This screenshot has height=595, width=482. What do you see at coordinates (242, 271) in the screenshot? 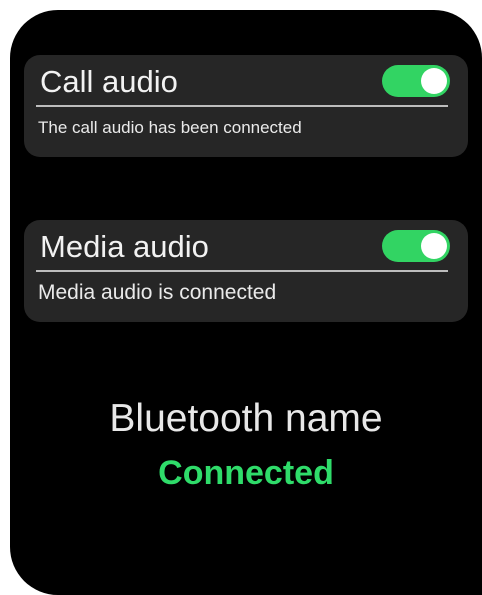
I see `media-audio-divider` at bounding box center [242, 271].